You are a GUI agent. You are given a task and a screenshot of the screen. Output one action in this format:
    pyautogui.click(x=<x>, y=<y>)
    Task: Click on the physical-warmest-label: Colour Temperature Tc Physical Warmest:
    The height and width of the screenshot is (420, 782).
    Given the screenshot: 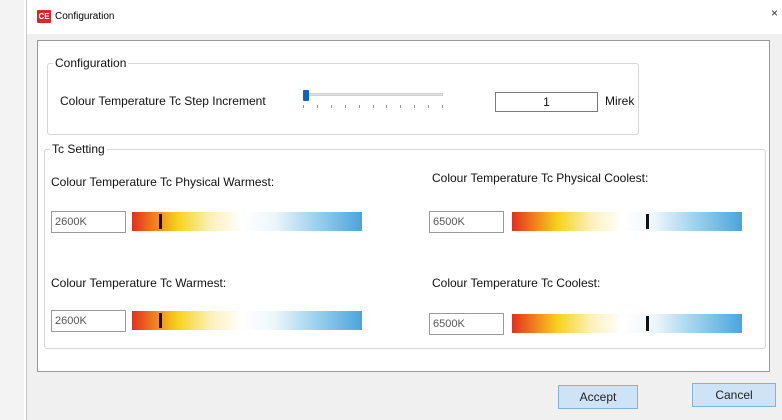 What is the action you would take?
    pyautogui.click(x=163, y=182)
    